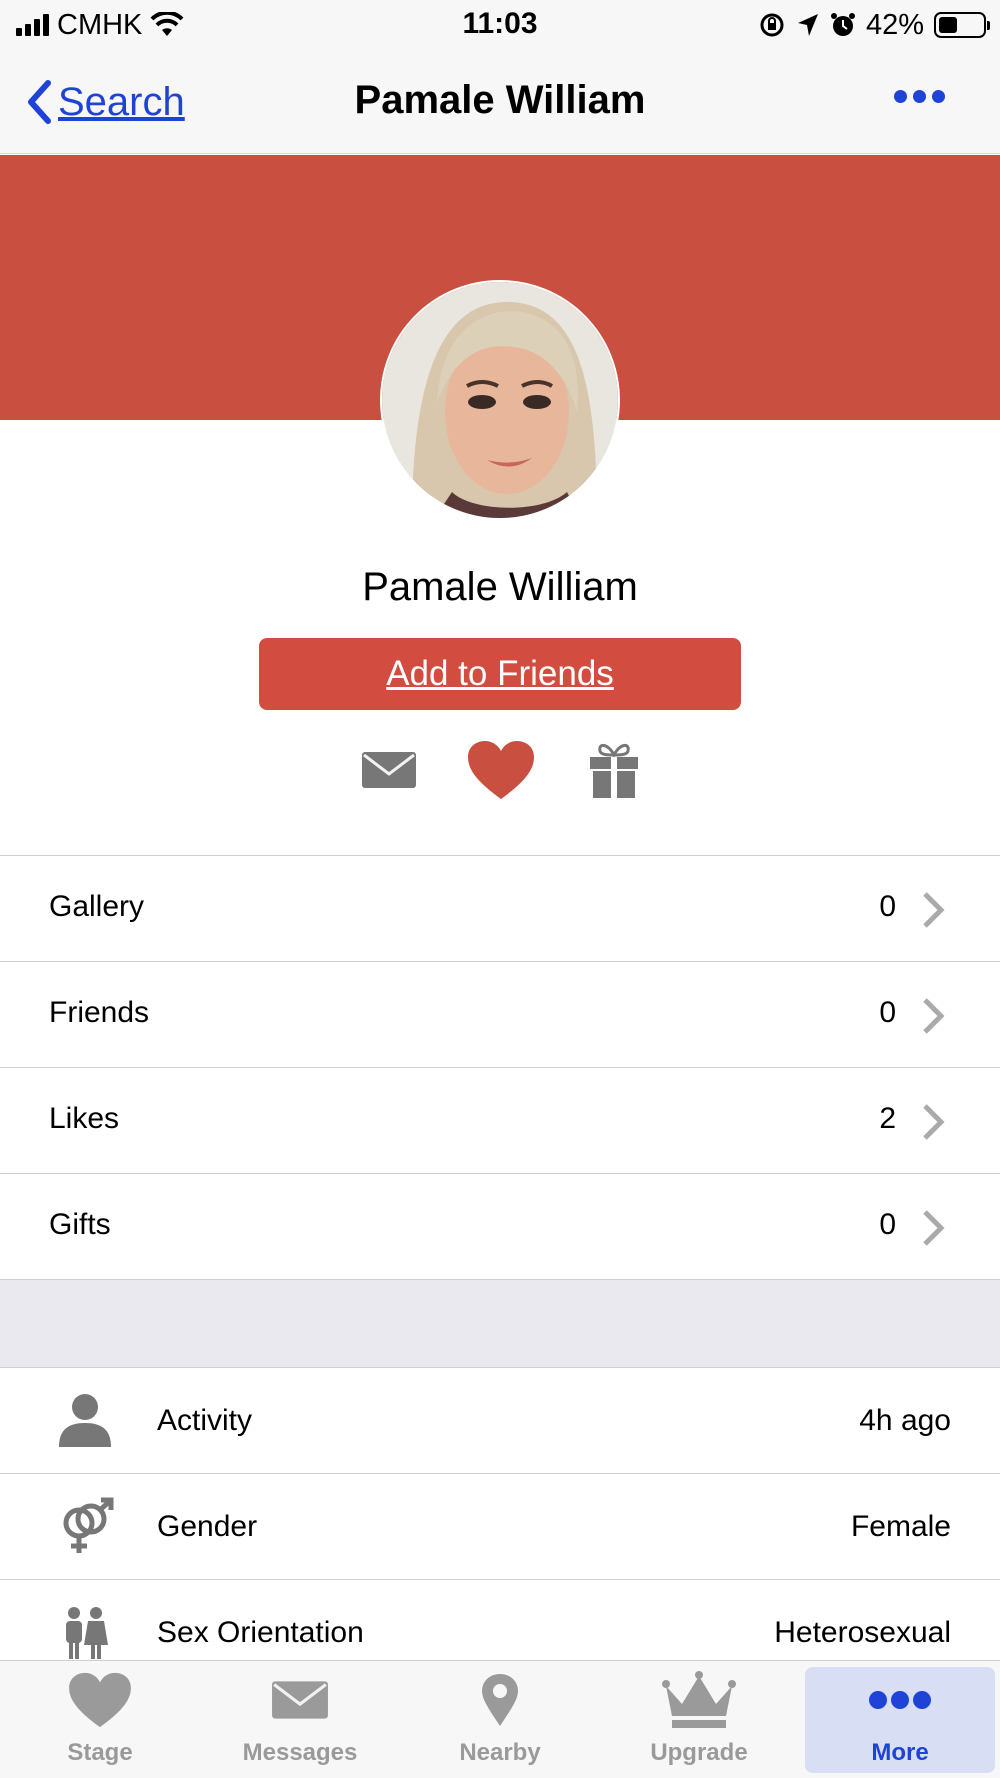  I want to click on avatar, so click(500, 400).